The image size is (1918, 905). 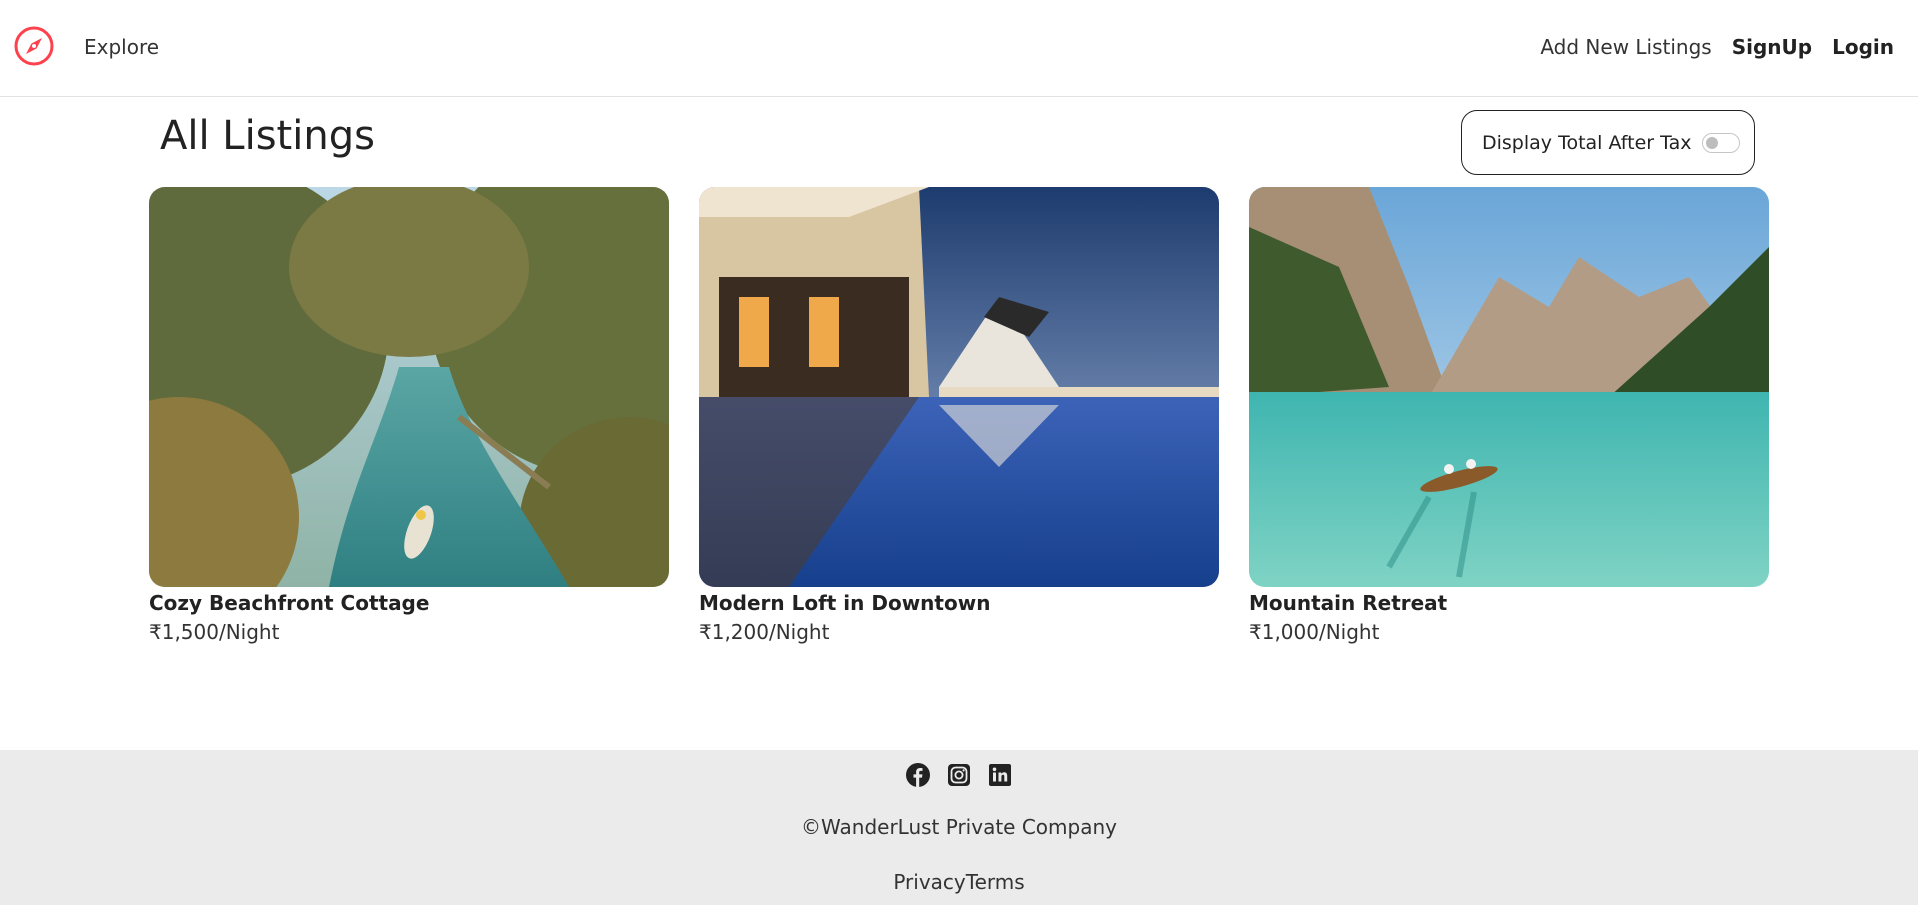 What do you see at coordinates (1000, 775) in the screenshot?
I see `linkedin-icon` at bounding box center [1000, 775].